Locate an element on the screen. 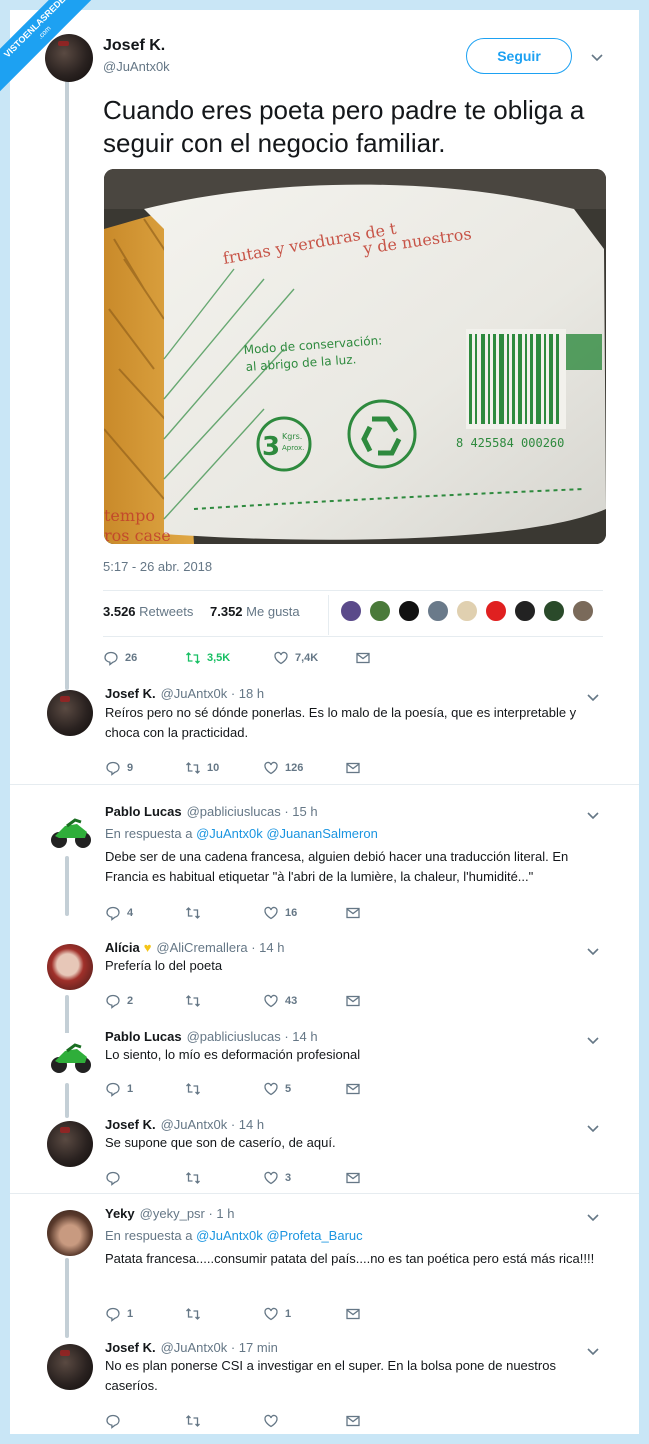  author-meta: @yeky_psr · 1 h is located at coordinates (187, 1213).